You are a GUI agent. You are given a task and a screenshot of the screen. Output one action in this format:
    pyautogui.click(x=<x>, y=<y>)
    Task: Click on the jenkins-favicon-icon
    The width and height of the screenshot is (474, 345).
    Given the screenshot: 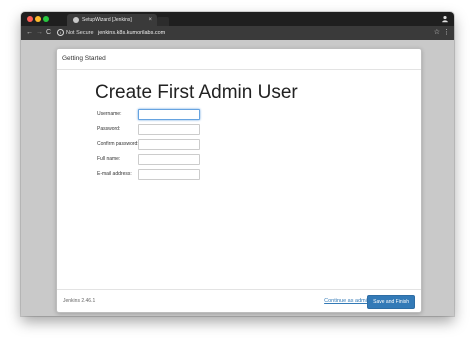 What is the action you would take?
    pyautogui.click(x=76, y=20)
    